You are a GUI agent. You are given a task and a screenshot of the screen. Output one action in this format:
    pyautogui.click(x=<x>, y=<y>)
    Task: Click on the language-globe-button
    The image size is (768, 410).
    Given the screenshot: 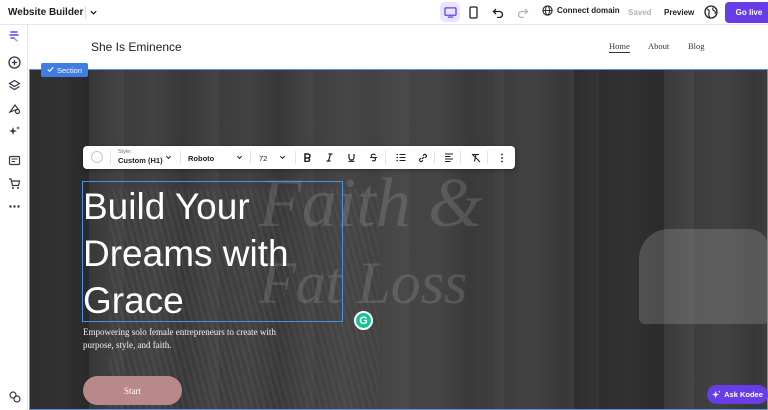 What is the action you would take?
    pyautogui.click(x=711, y=12)
    